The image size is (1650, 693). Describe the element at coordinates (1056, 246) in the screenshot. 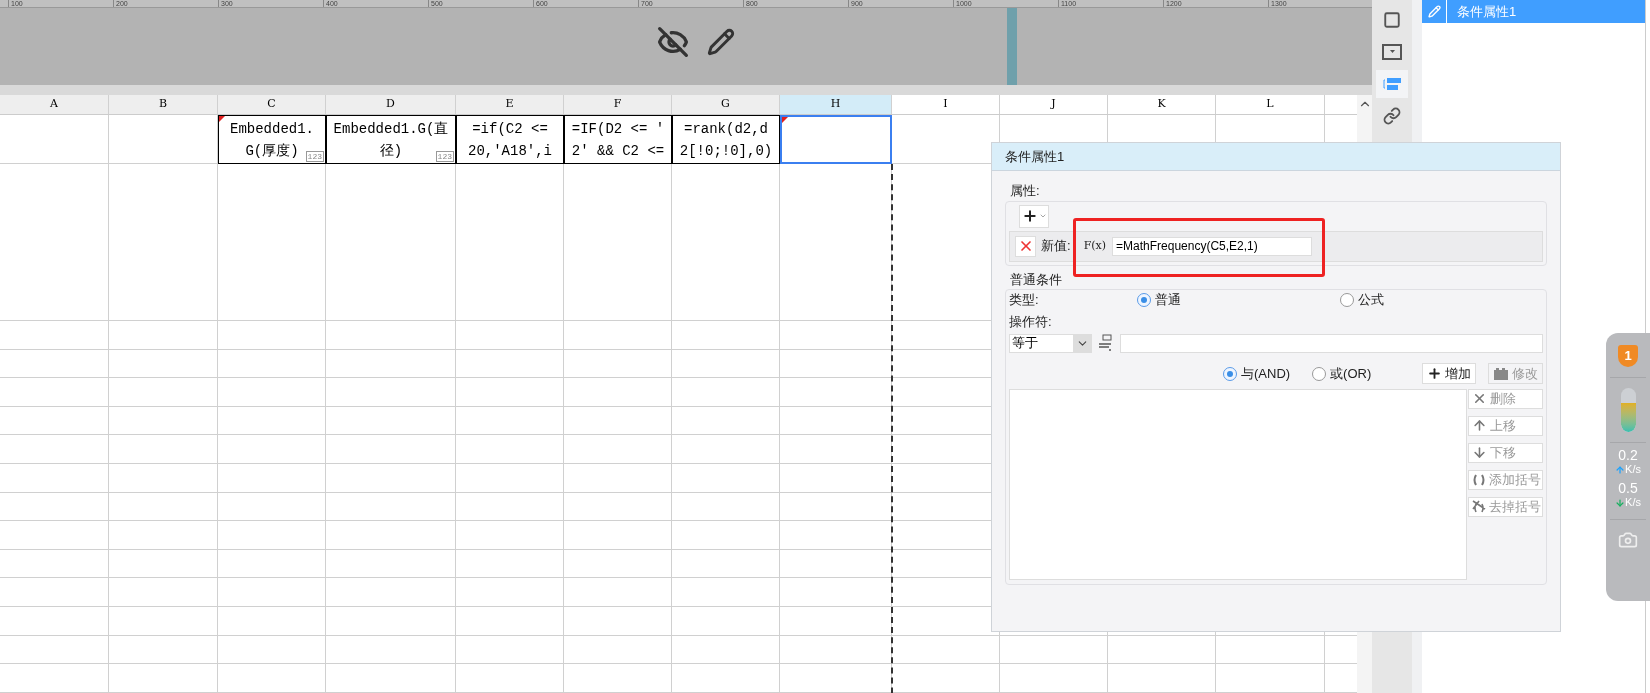

I see `field-label: 新值:` at that location.